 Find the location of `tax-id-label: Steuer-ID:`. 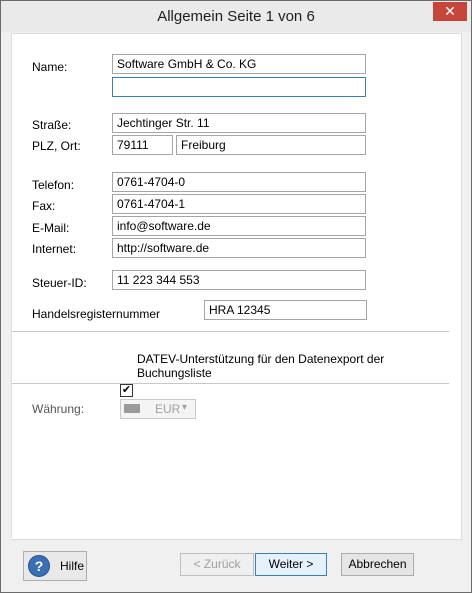

tax-id-label: Steuer-ID: is located at coordinates (59, 283).